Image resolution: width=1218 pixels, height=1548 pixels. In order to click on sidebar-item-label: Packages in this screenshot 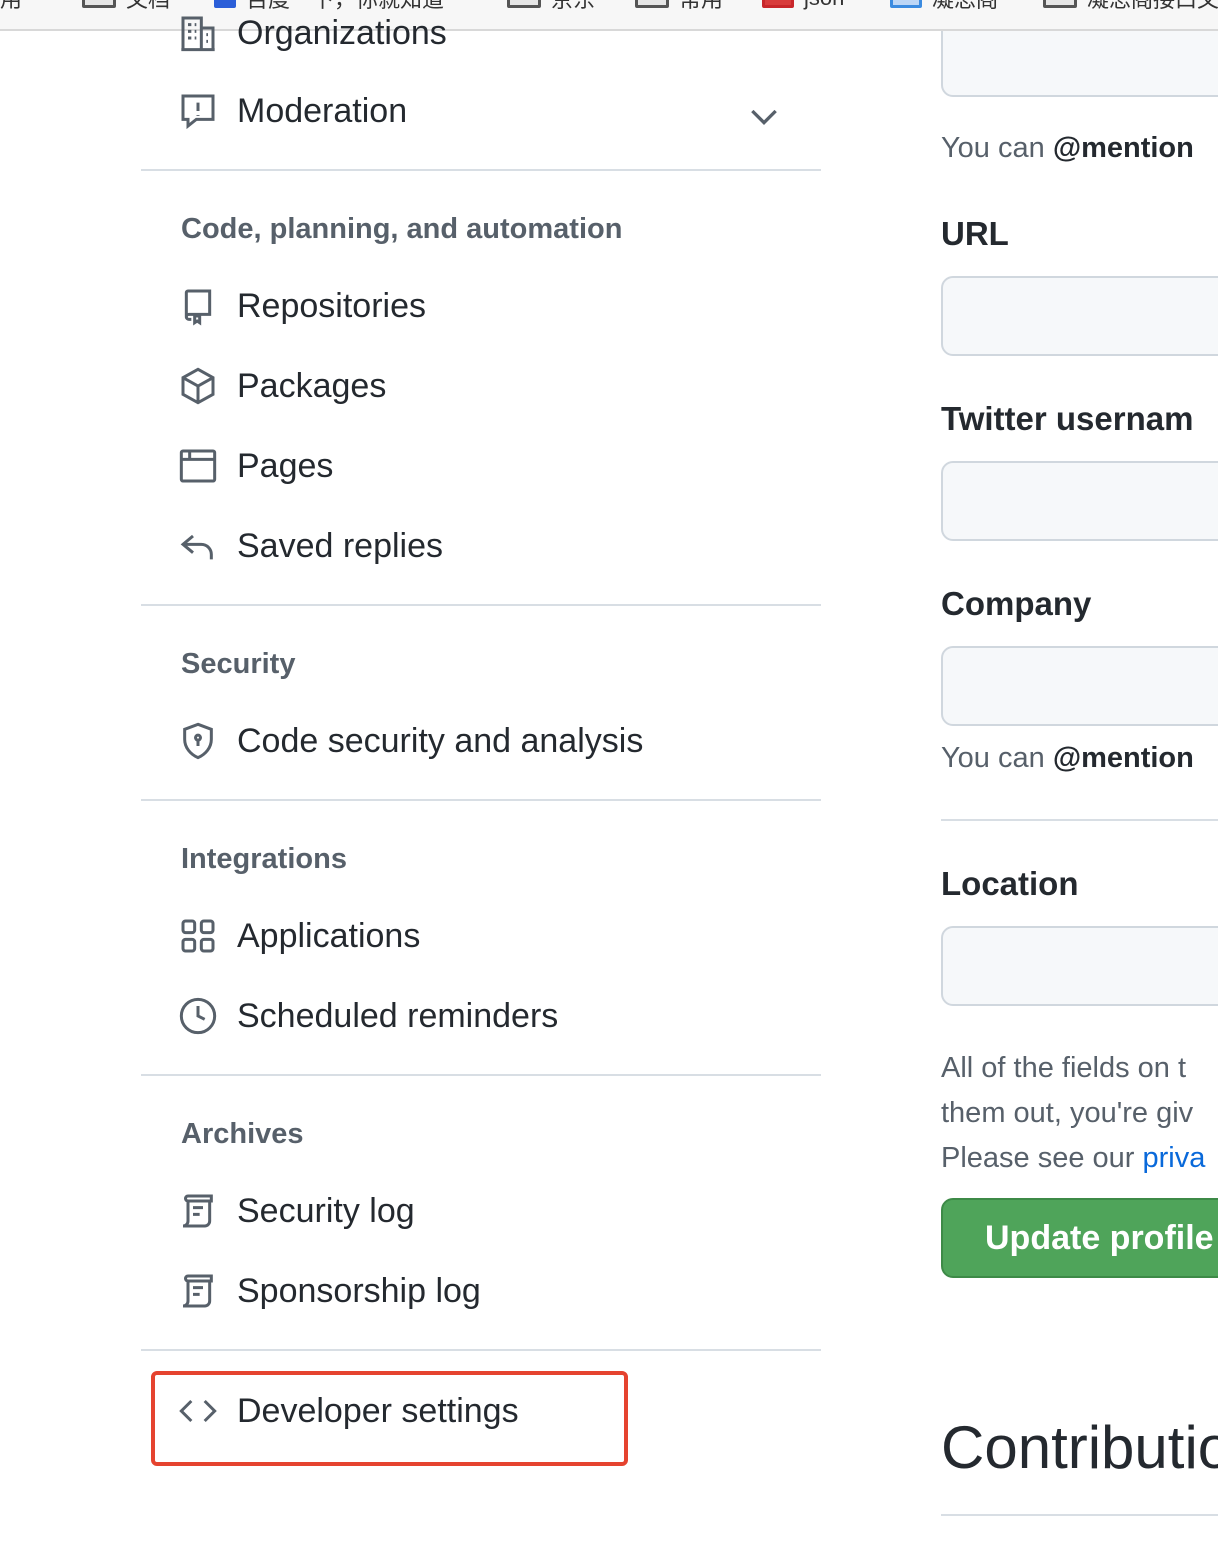, I will do `click(312, 385)`.